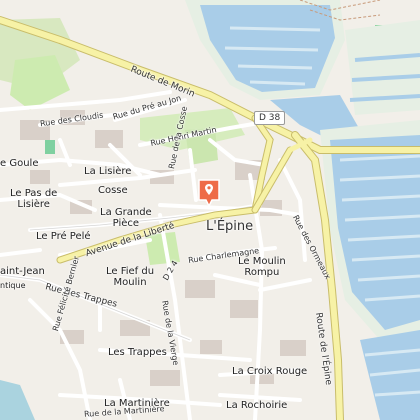  What do you see at coordinates (137, 403) in the screenshot?
I see `place-label-martiniere: La Martinière` at bounding box center [137, 403].